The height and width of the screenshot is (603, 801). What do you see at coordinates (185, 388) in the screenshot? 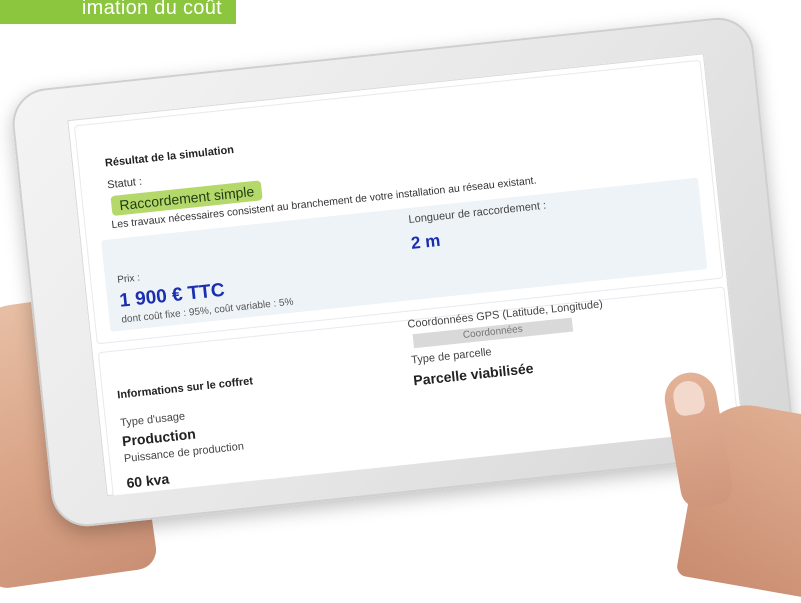
I see `coffret-title: Informations sur le coffret` at bounding box center [185, 388].